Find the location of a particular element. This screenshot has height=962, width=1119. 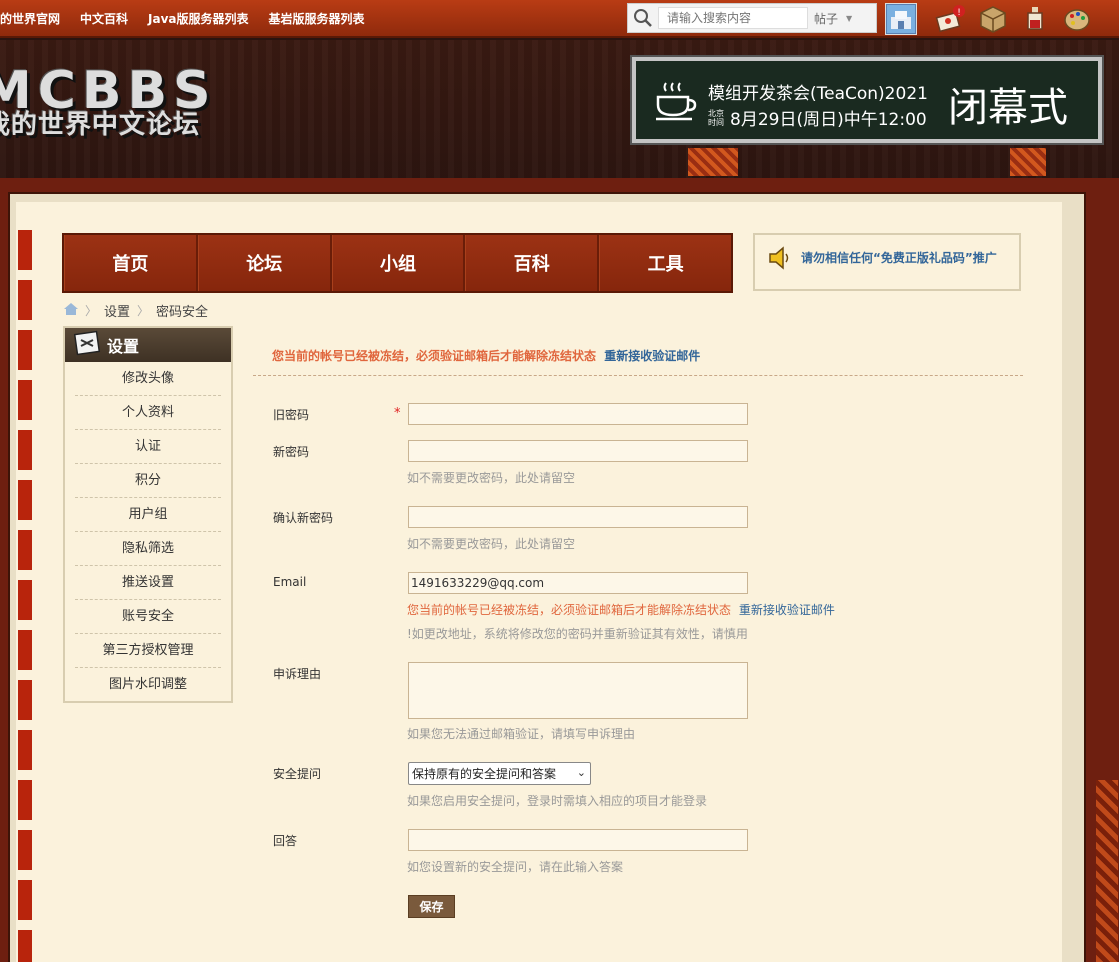

announcement-box: 请勿相信任何“免费正版礼品码”推广 is located at coordinates (887, 262).